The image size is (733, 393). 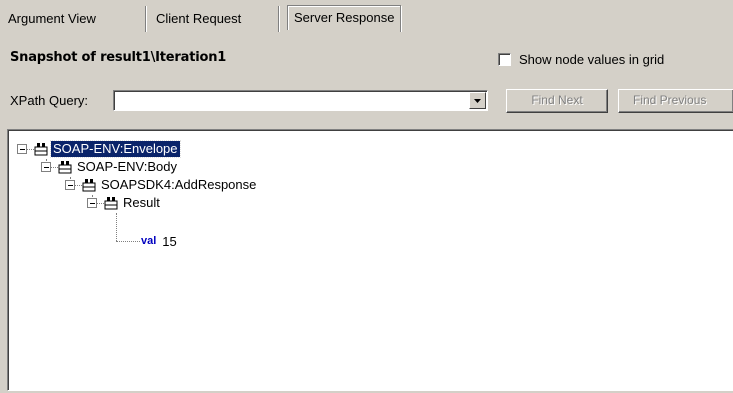 I want to click on tab-server-response: Server Response, so click(x=344, y=17).